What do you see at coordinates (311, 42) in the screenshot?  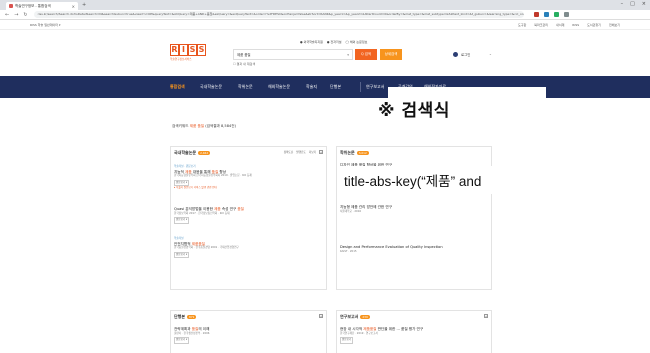 I see `quick-link: ● 외국학술지지원` at bounding box center [311, 42].